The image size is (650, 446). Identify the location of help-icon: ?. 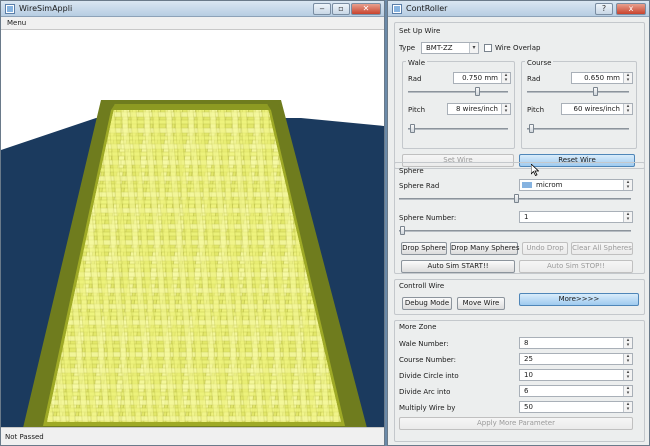
(604, 8).